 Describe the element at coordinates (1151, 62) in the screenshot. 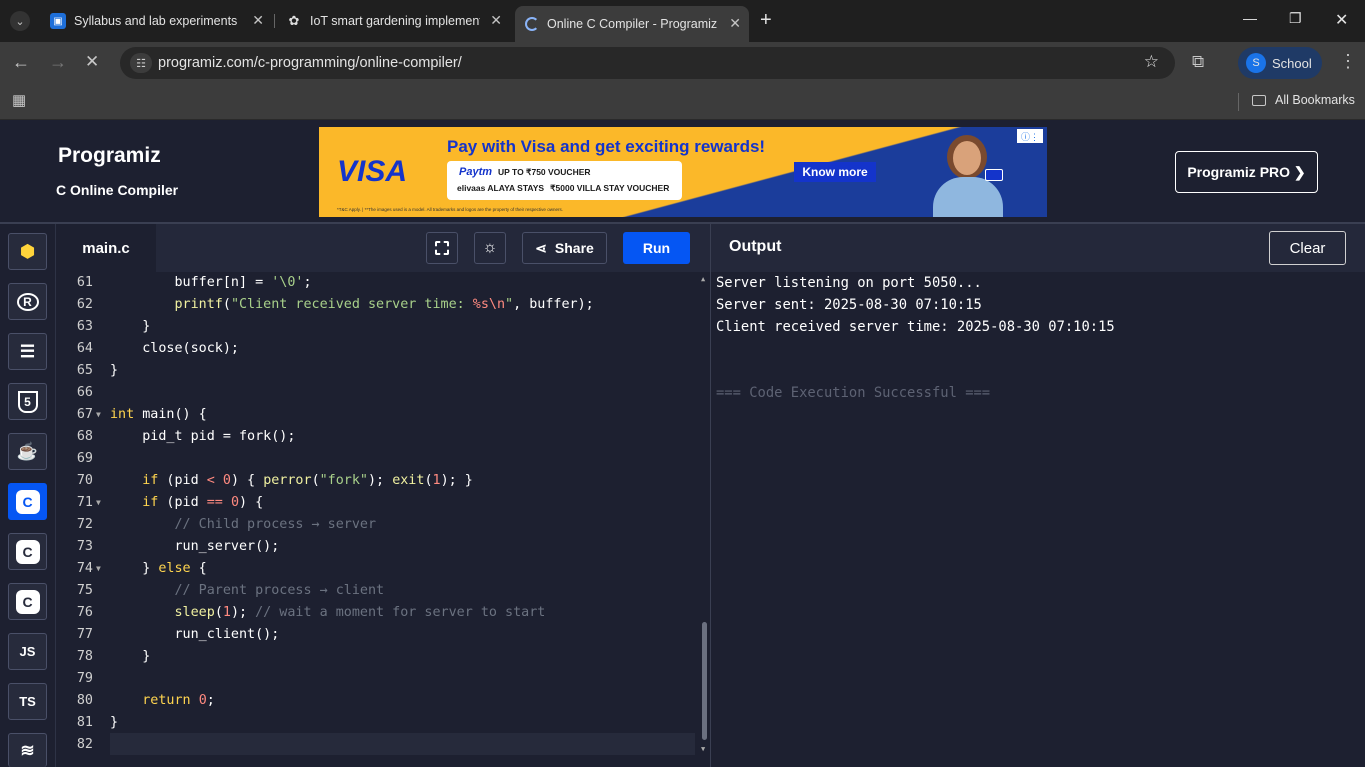

I see `bookmark-star-icon: ☆` at that location.